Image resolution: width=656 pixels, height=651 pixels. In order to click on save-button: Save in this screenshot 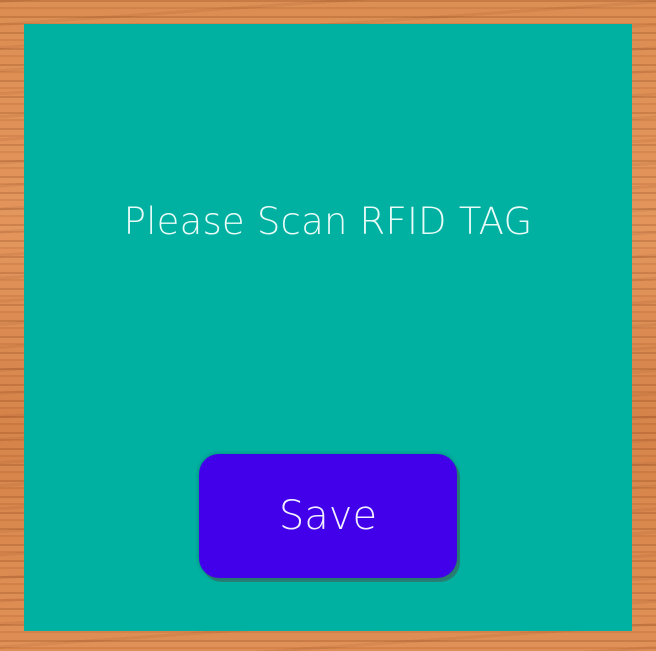, I will do `click(328, 516)`.